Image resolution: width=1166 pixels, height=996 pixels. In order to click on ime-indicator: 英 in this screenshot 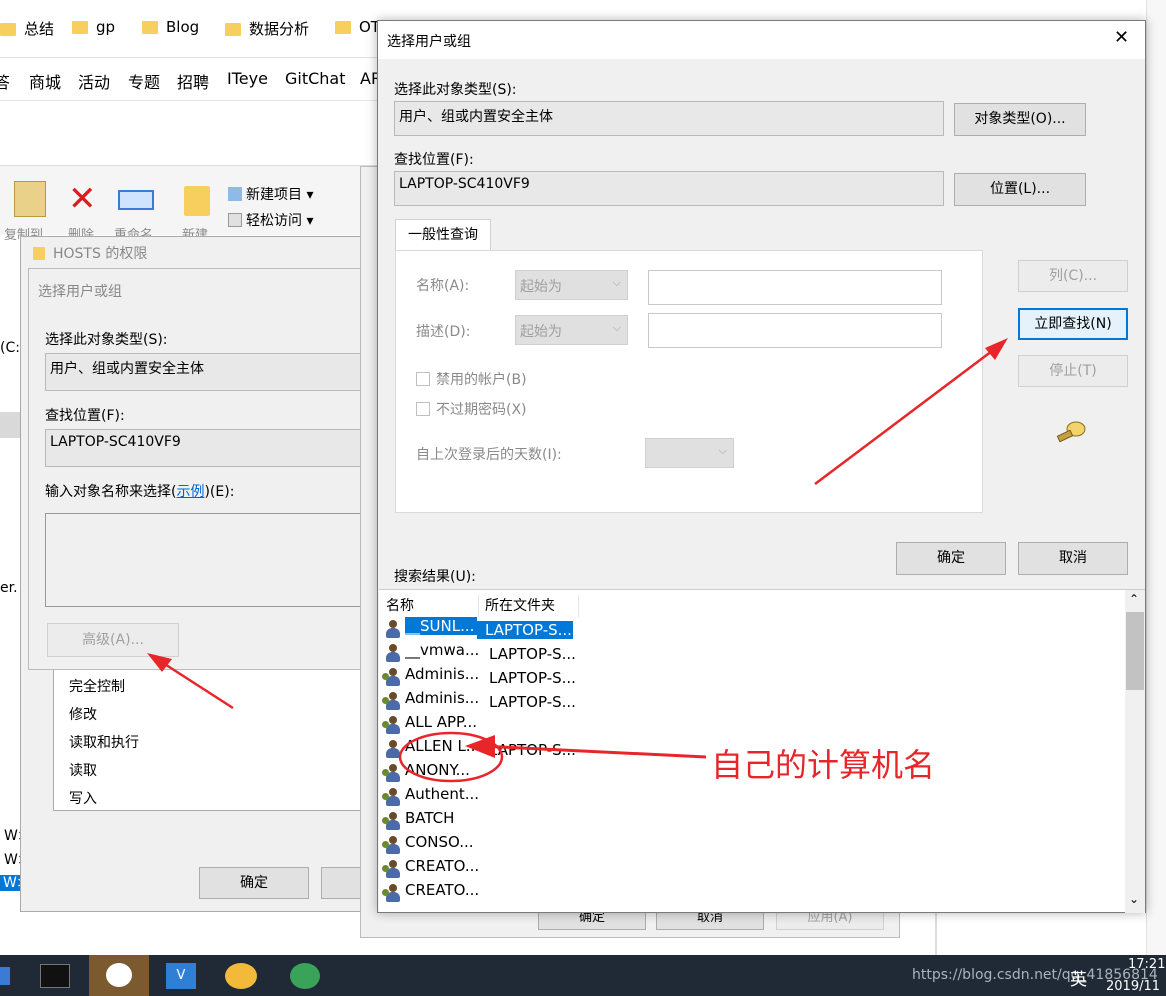, I will do `click(1078, 977)`.